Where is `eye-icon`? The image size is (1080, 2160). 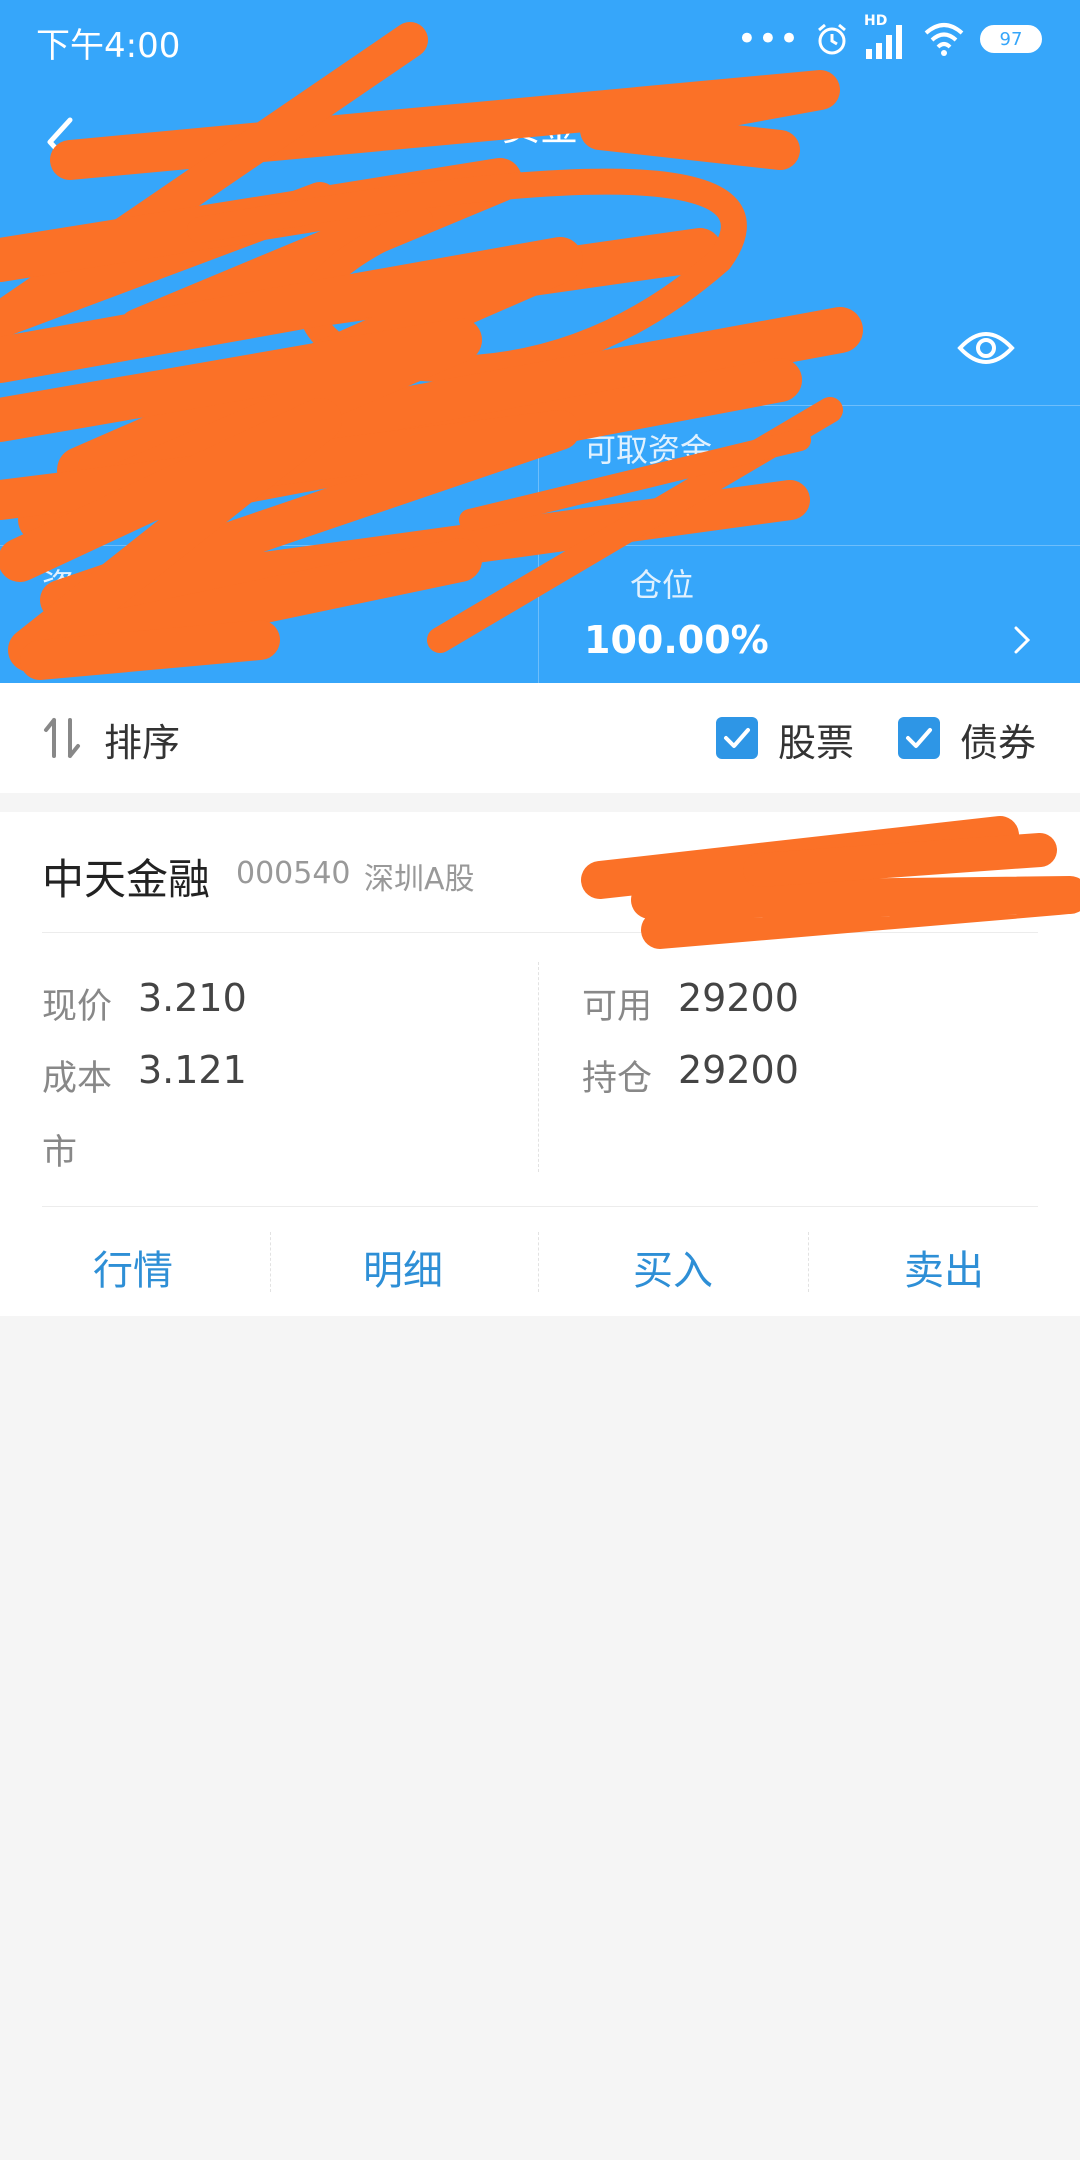
eye-icon is located at coordinates (986, 348).